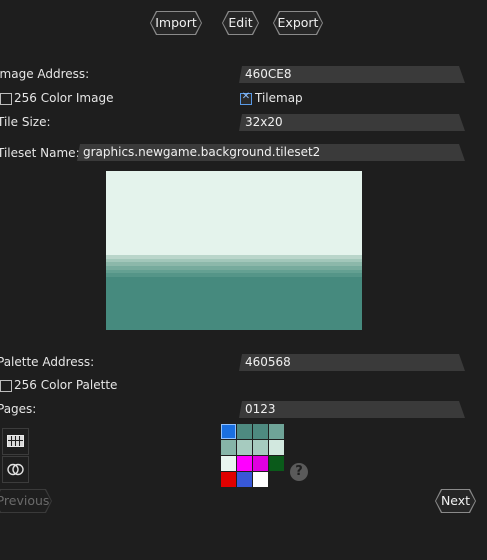 The image size is (487, 560). I want to click on overlap-circles-icon, so click(15, 469).